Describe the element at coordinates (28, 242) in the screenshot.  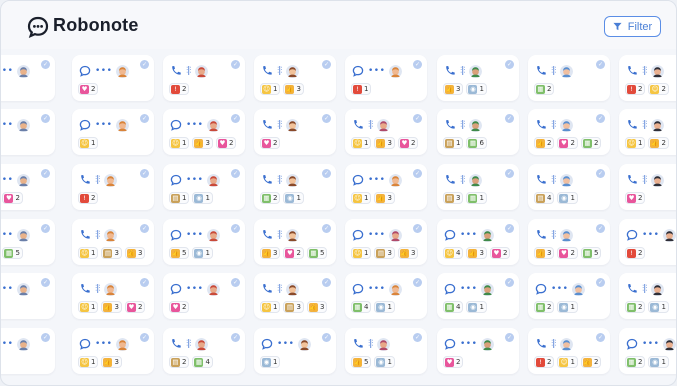
I see `conversation-card: ✓ ••• ♥2▦5` at that location.